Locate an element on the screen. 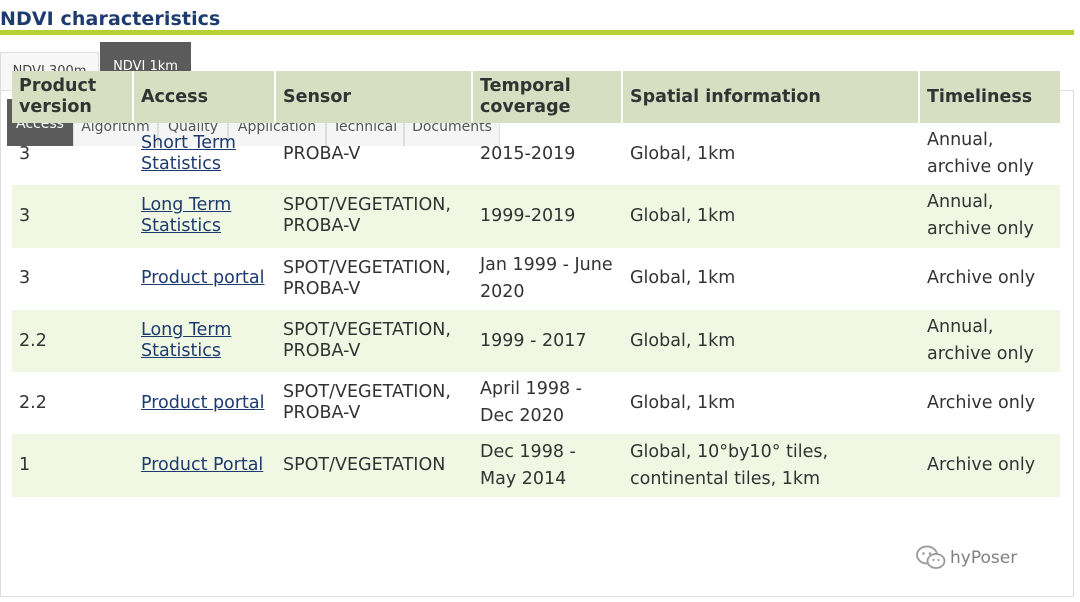 The height and width of the screenshot is (602, 1080). cell-temporal: 2015-2019 is located at coordinates (528, 153).